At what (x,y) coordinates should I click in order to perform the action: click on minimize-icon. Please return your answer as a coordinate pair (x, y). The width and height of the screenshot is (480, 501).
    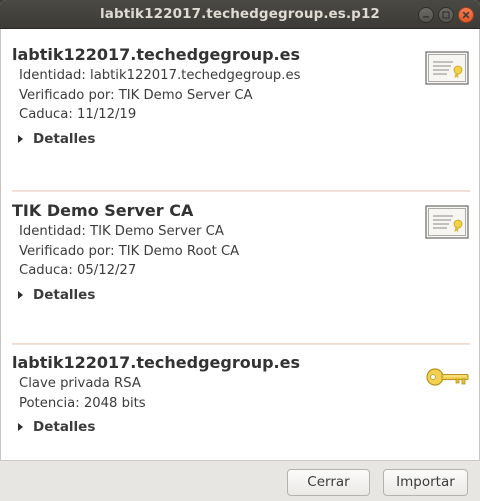
    Looking at the image, I should click on (426, 17).